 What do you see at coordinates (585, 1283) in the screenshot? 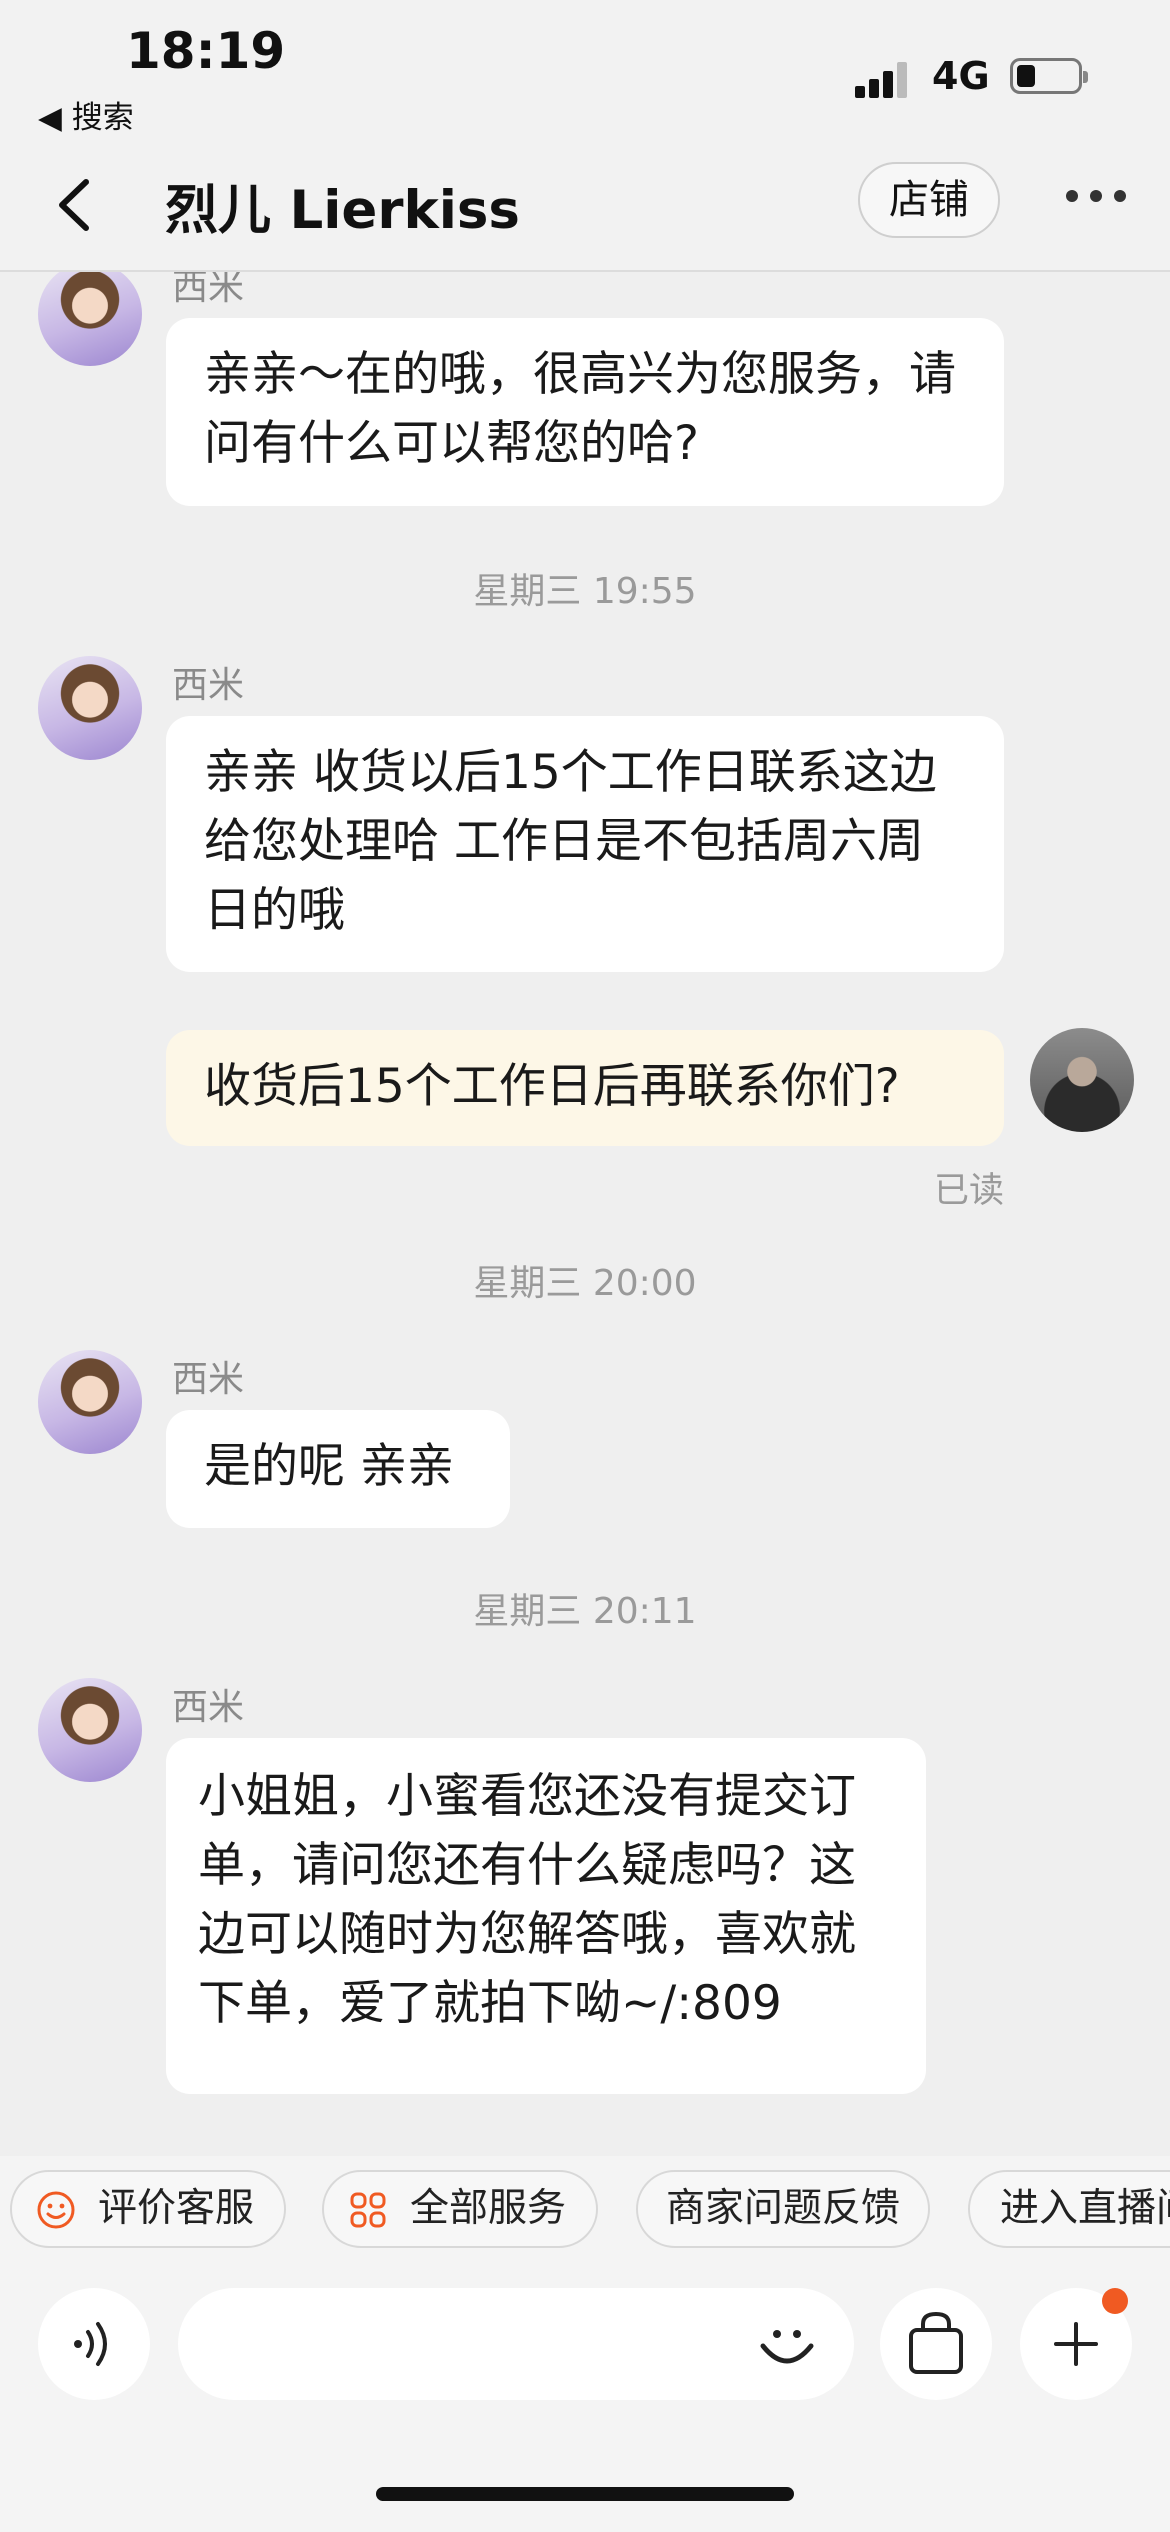
I see `timestamp: 星期三 20:00` at bounding box center [585, 1283].